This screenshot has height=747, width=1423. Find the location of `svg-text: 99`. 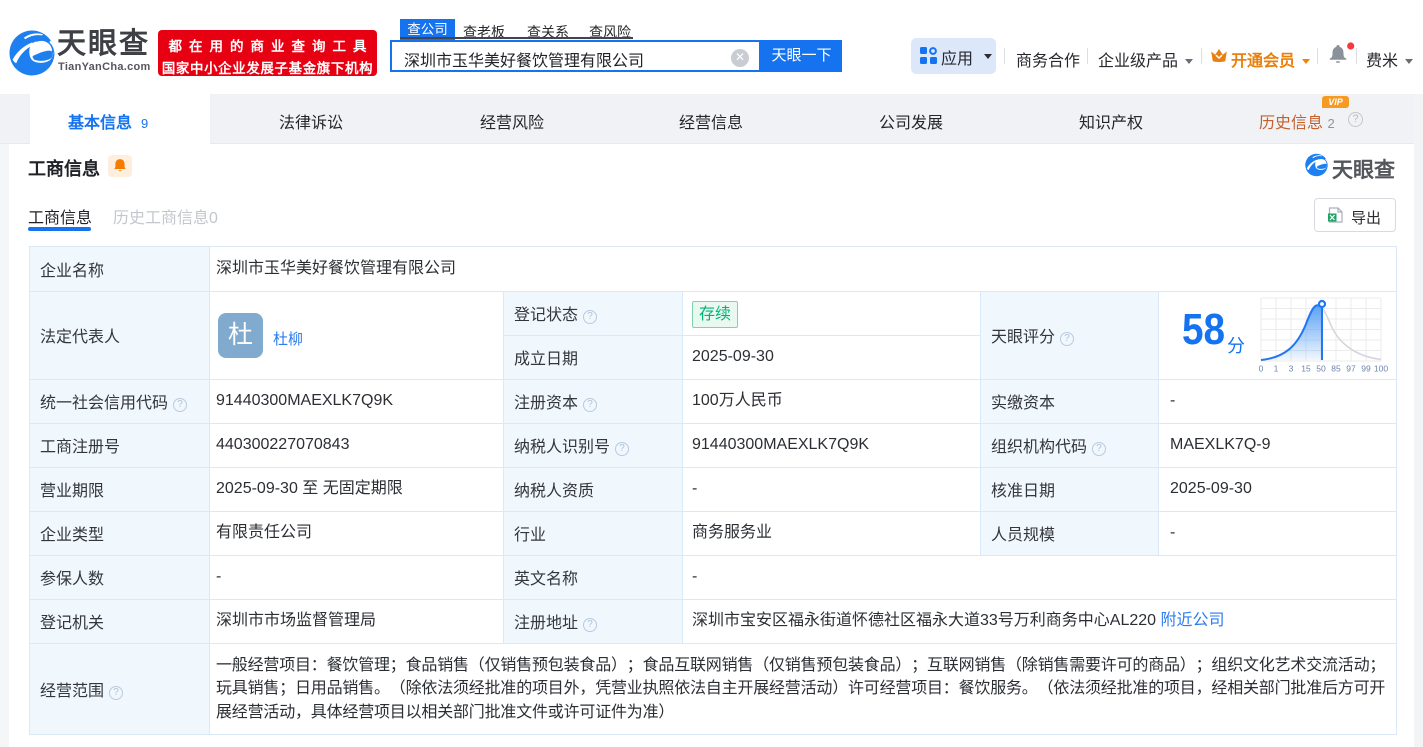

svg-text: 99 is located at coordinates (1366, 369).